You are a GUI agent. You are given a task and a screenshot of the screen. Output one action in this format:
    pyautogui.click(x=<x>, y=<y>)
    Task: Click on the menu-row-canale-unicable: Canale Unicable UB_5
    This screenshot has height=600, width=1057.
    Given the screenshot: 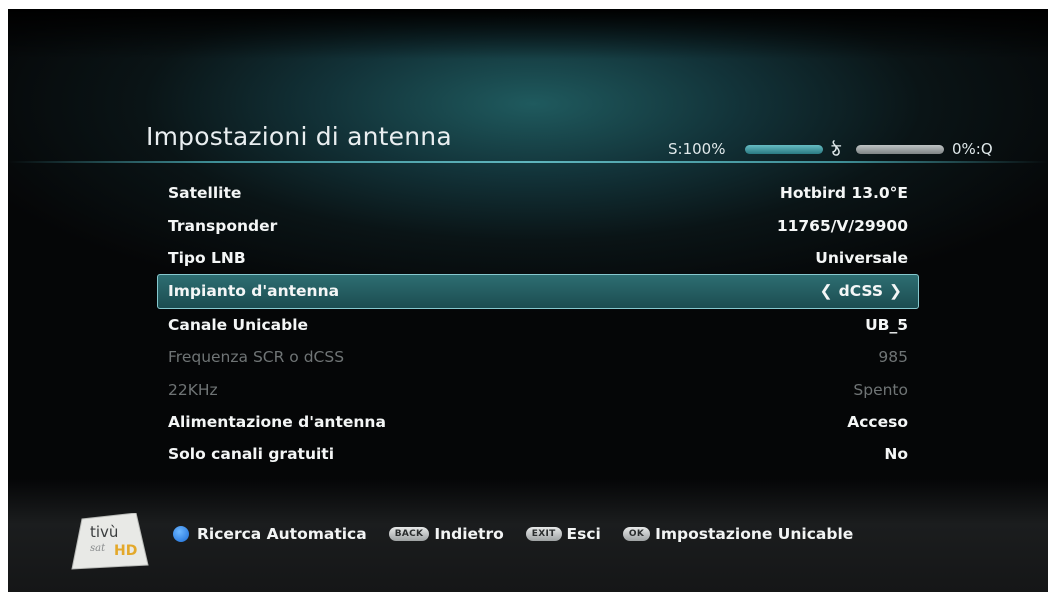 What is the action you would take?
    pyautogui.click(x=538, y=325)
    